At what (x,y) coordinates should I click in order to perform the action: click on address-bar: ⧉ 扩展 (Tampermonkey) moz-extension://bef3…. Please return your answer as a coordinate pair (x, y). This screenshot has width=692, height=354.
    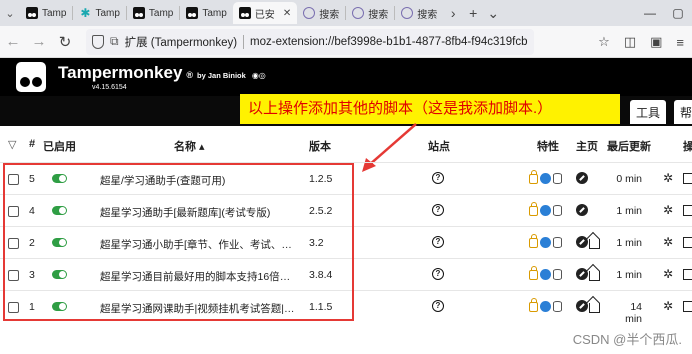
    Looking at the image, I should click on (310, 41).